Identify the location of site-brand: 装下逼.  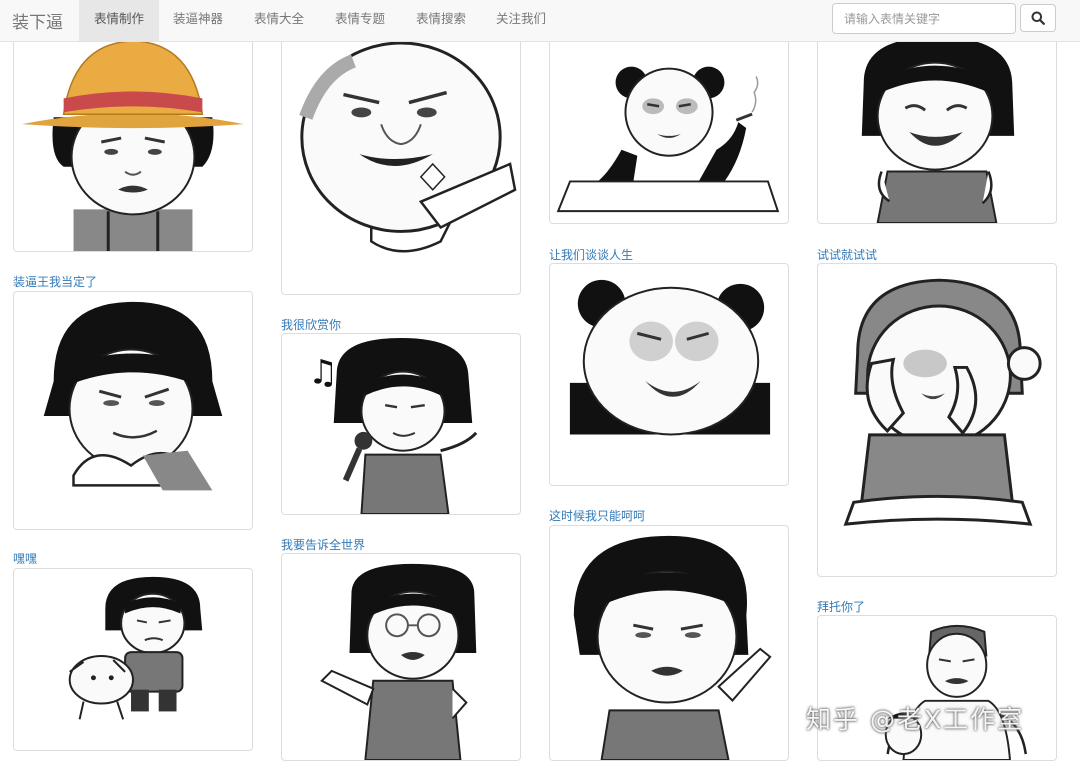
(37, 20).